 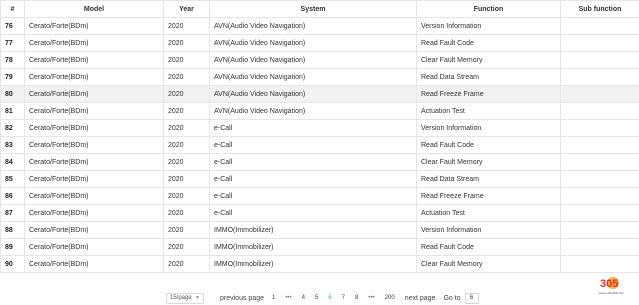 I want to click on row-number: 82, so click(x=12, y=128).